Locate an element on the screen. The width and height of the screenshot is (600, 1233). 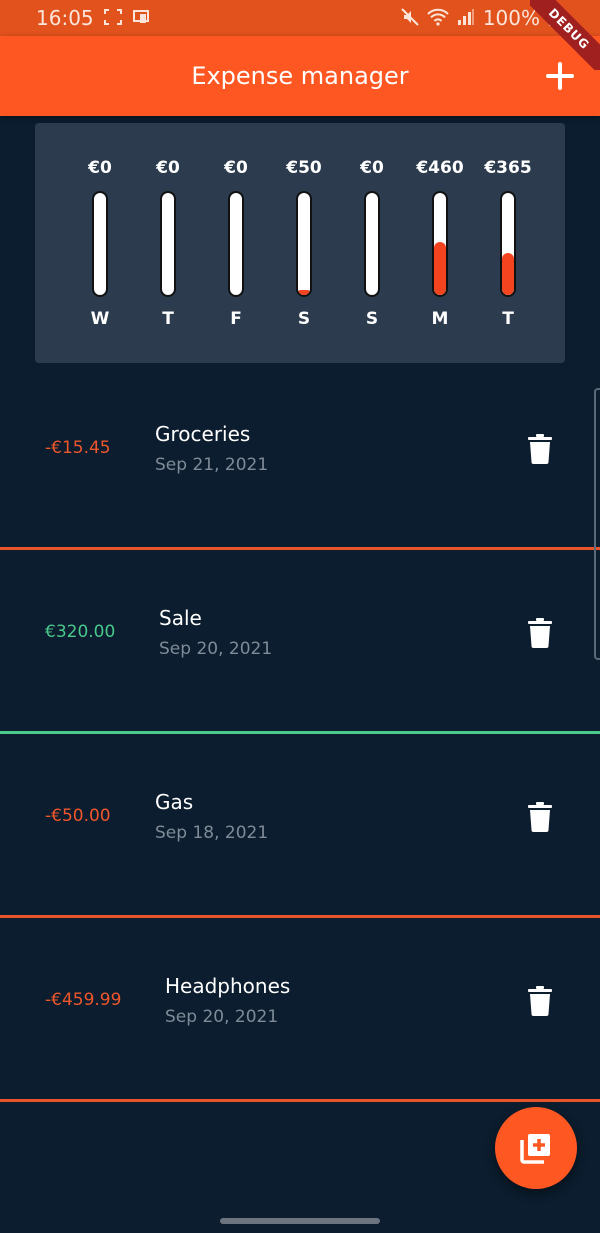
transaction-date: Sep 18, 2021 is located at coordinates (212, 833).